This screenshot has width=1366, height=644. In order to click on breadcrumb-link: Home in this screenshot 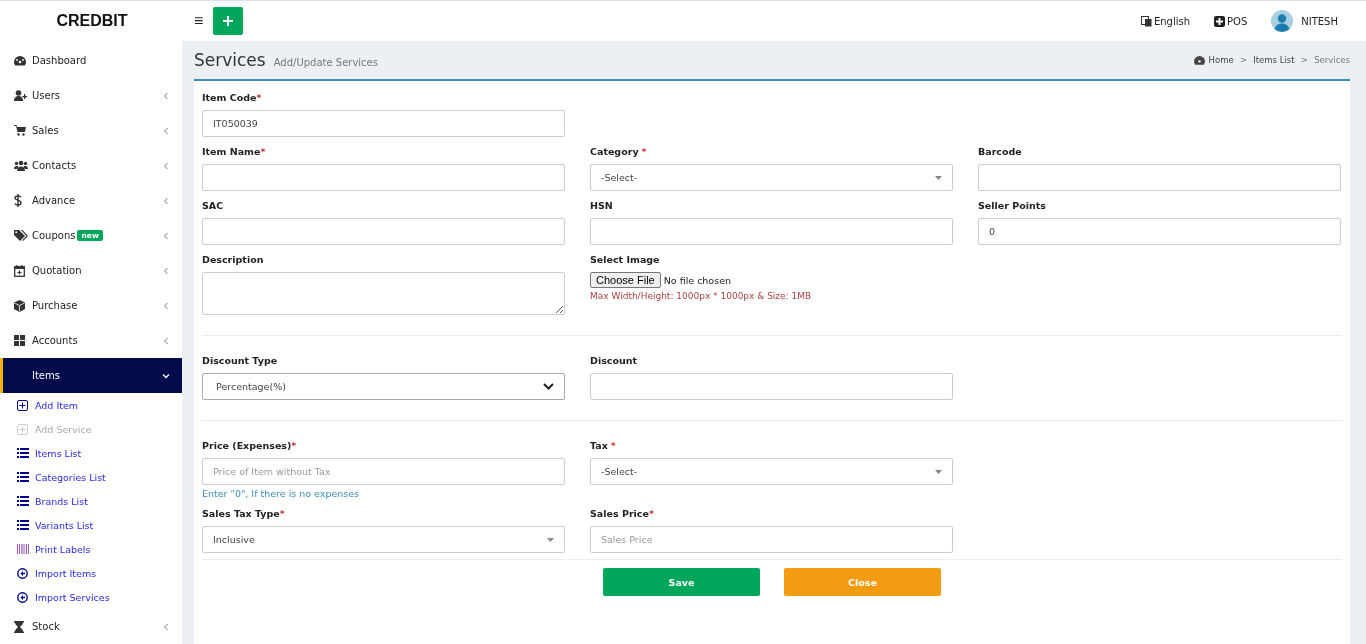, I will do `click(1221, 60)`.